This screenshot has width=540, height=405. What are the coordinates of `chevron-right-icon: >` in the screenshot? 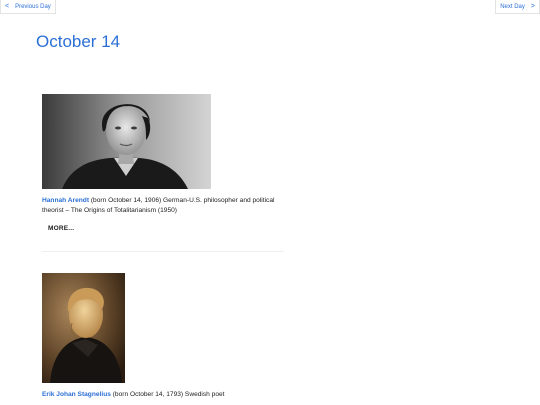 It's located at (532, 6).